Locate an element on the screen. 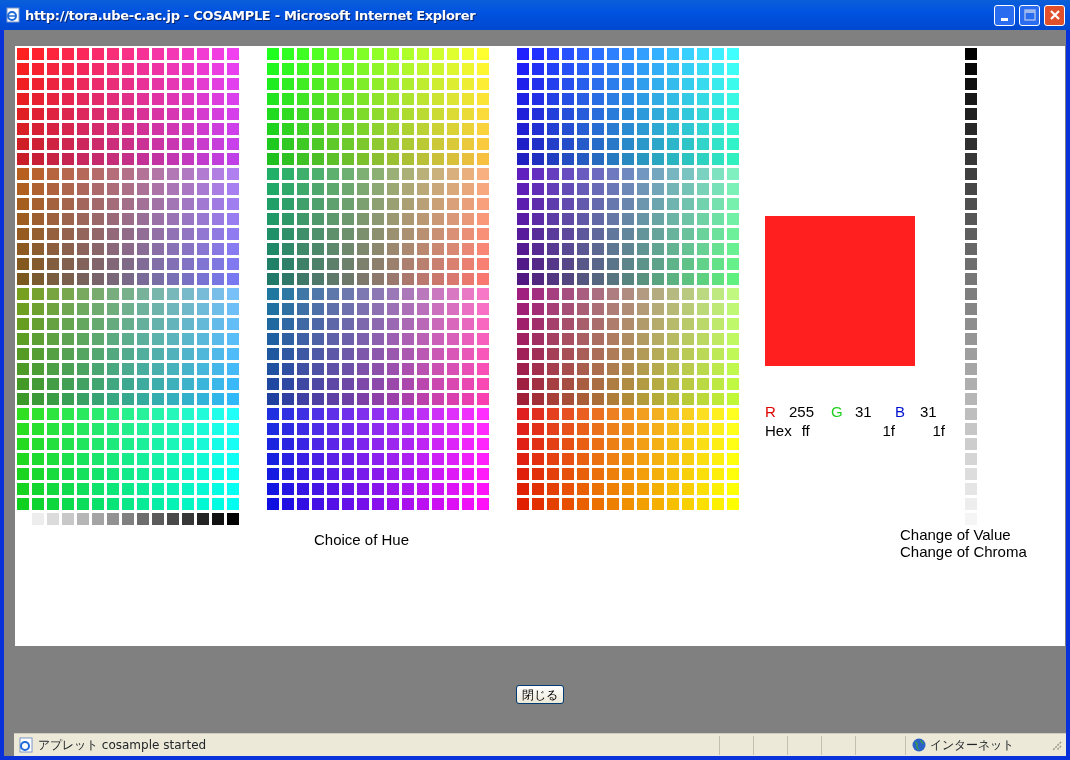 This screenshot has height=760, width=1070. maximize-button is located at coordinates (1029, 15).